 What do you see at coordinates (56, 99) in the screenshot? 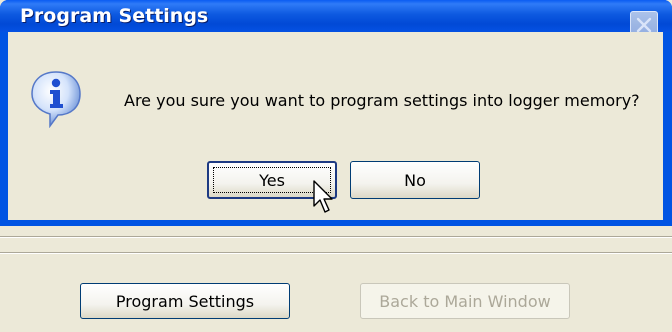
I see `information-icon` at bounding box center [56, 99].